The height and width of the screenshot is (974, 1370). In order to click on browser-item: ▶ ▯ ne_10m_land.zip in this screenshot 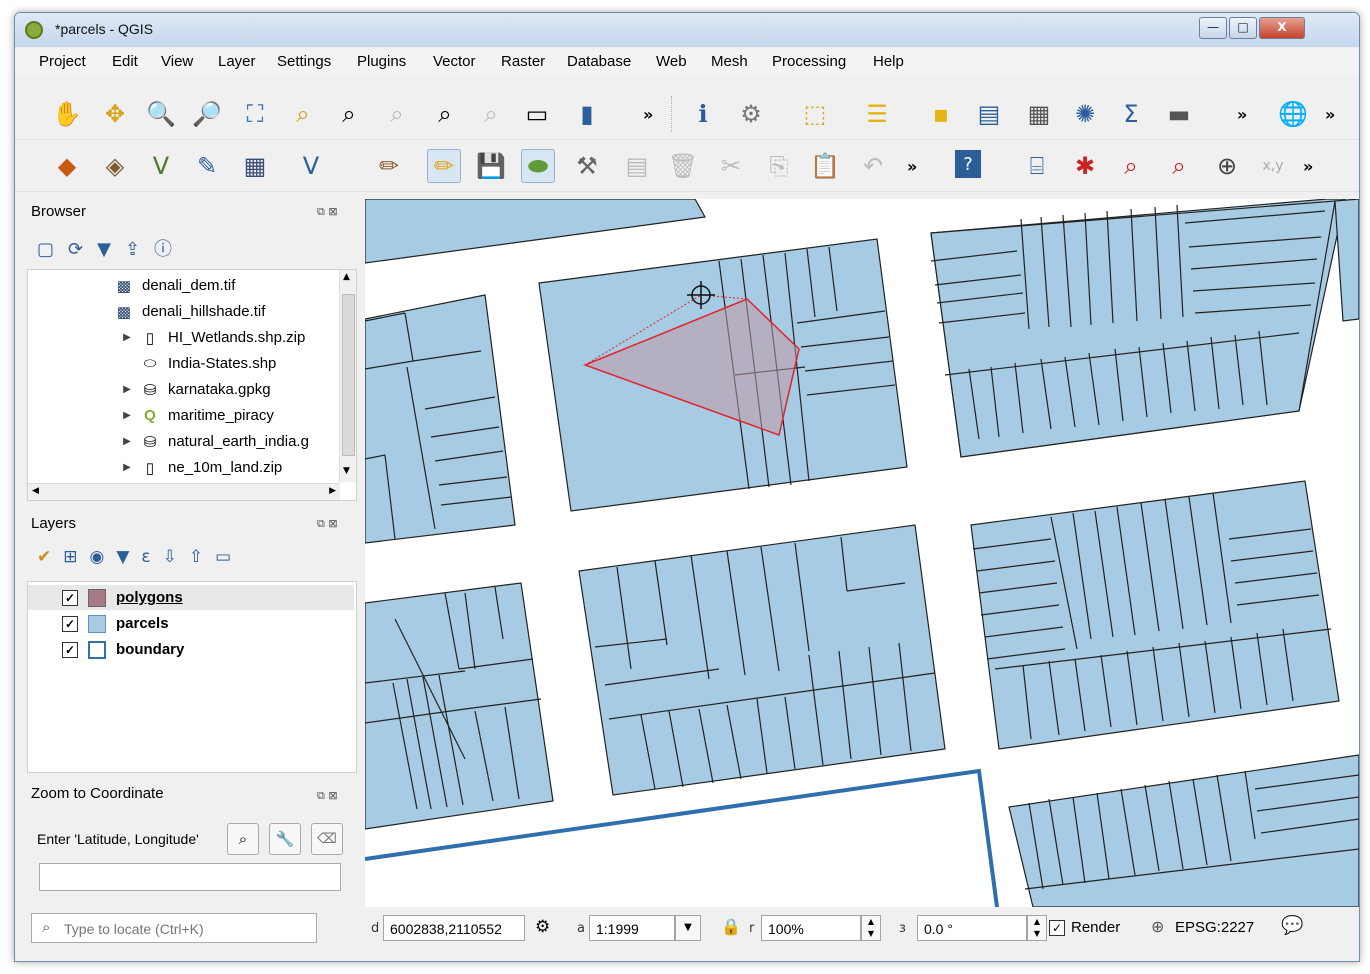, I will do `click(201, 467)`.